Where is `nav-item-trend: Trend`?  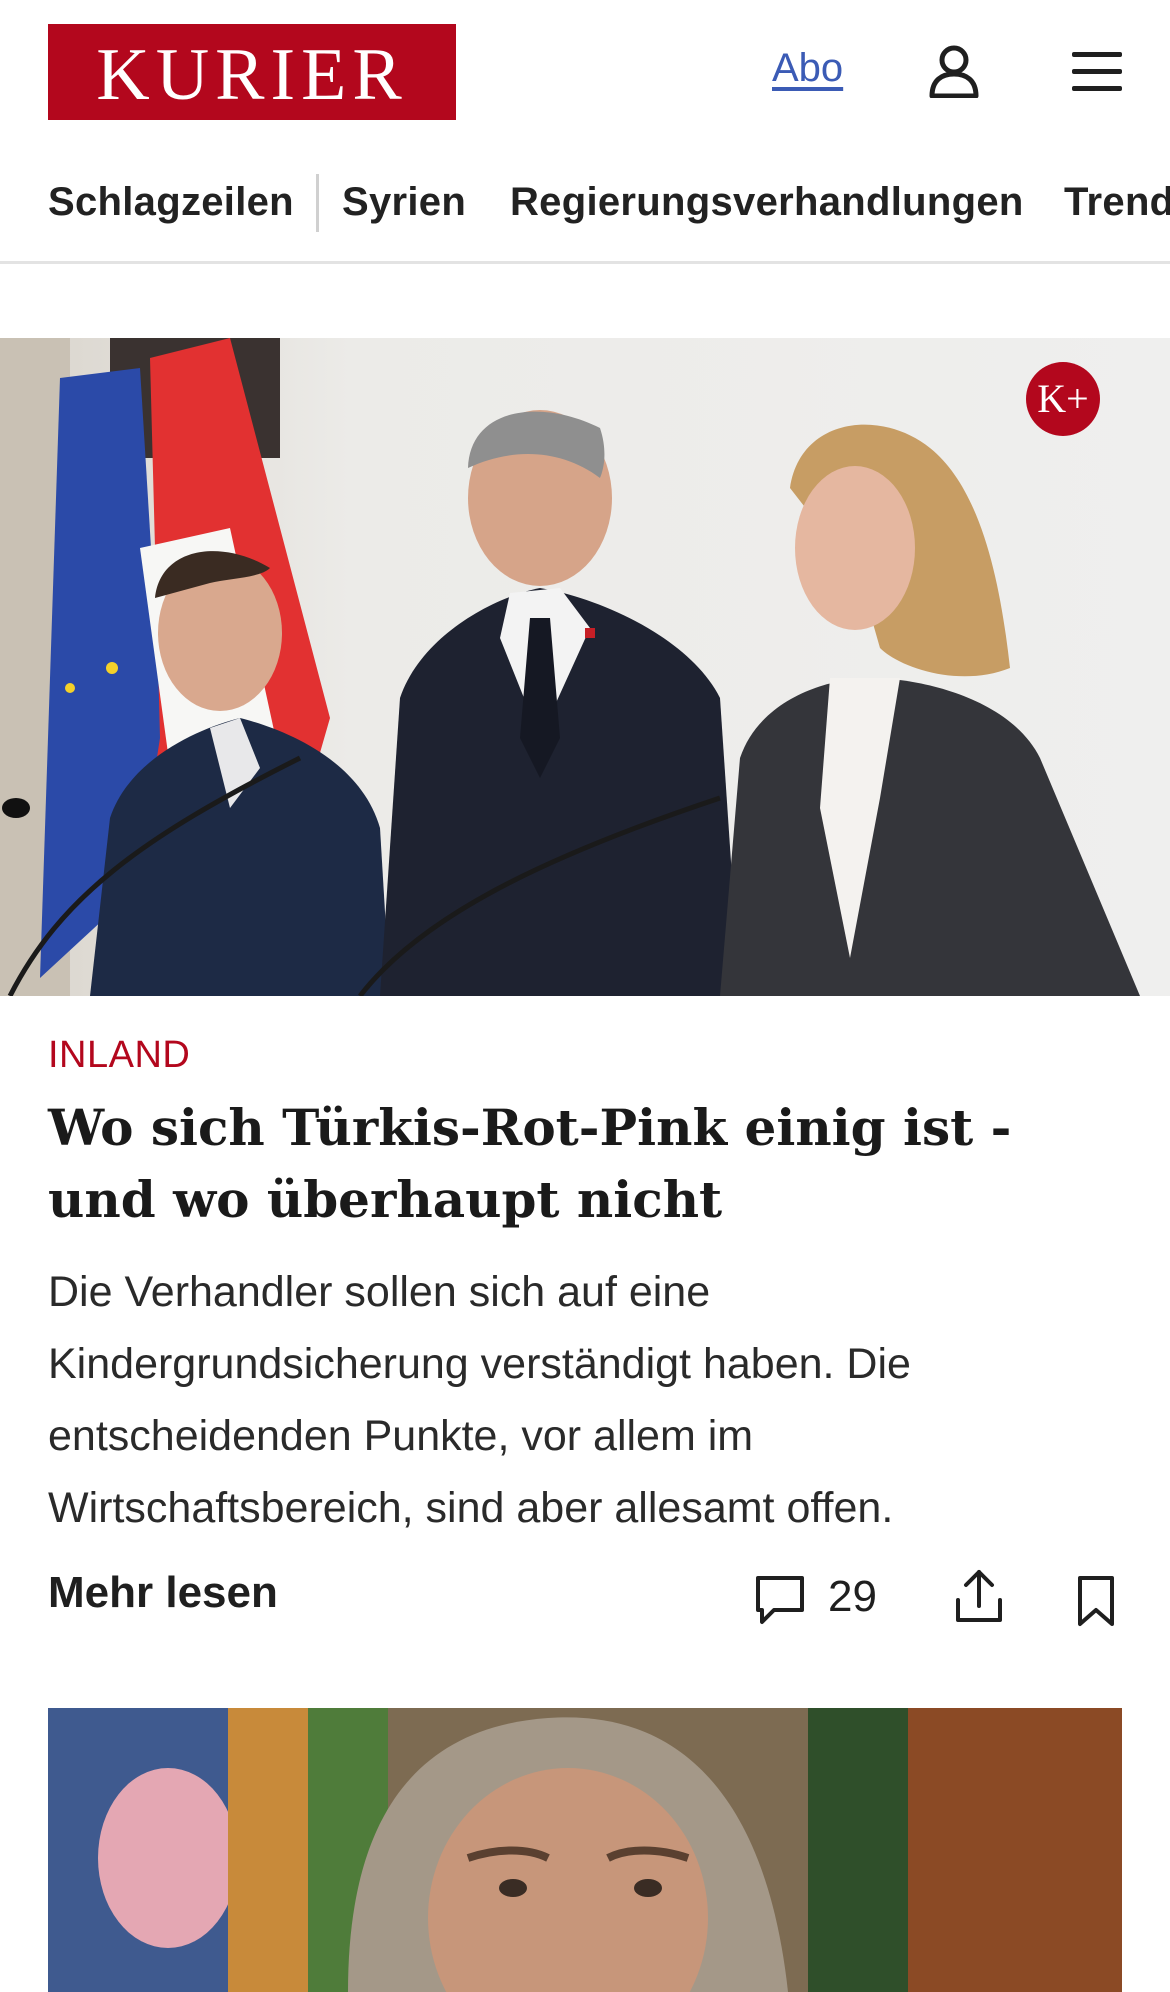 nav-item-trend: Trend is located at coordinates (1117, 202).